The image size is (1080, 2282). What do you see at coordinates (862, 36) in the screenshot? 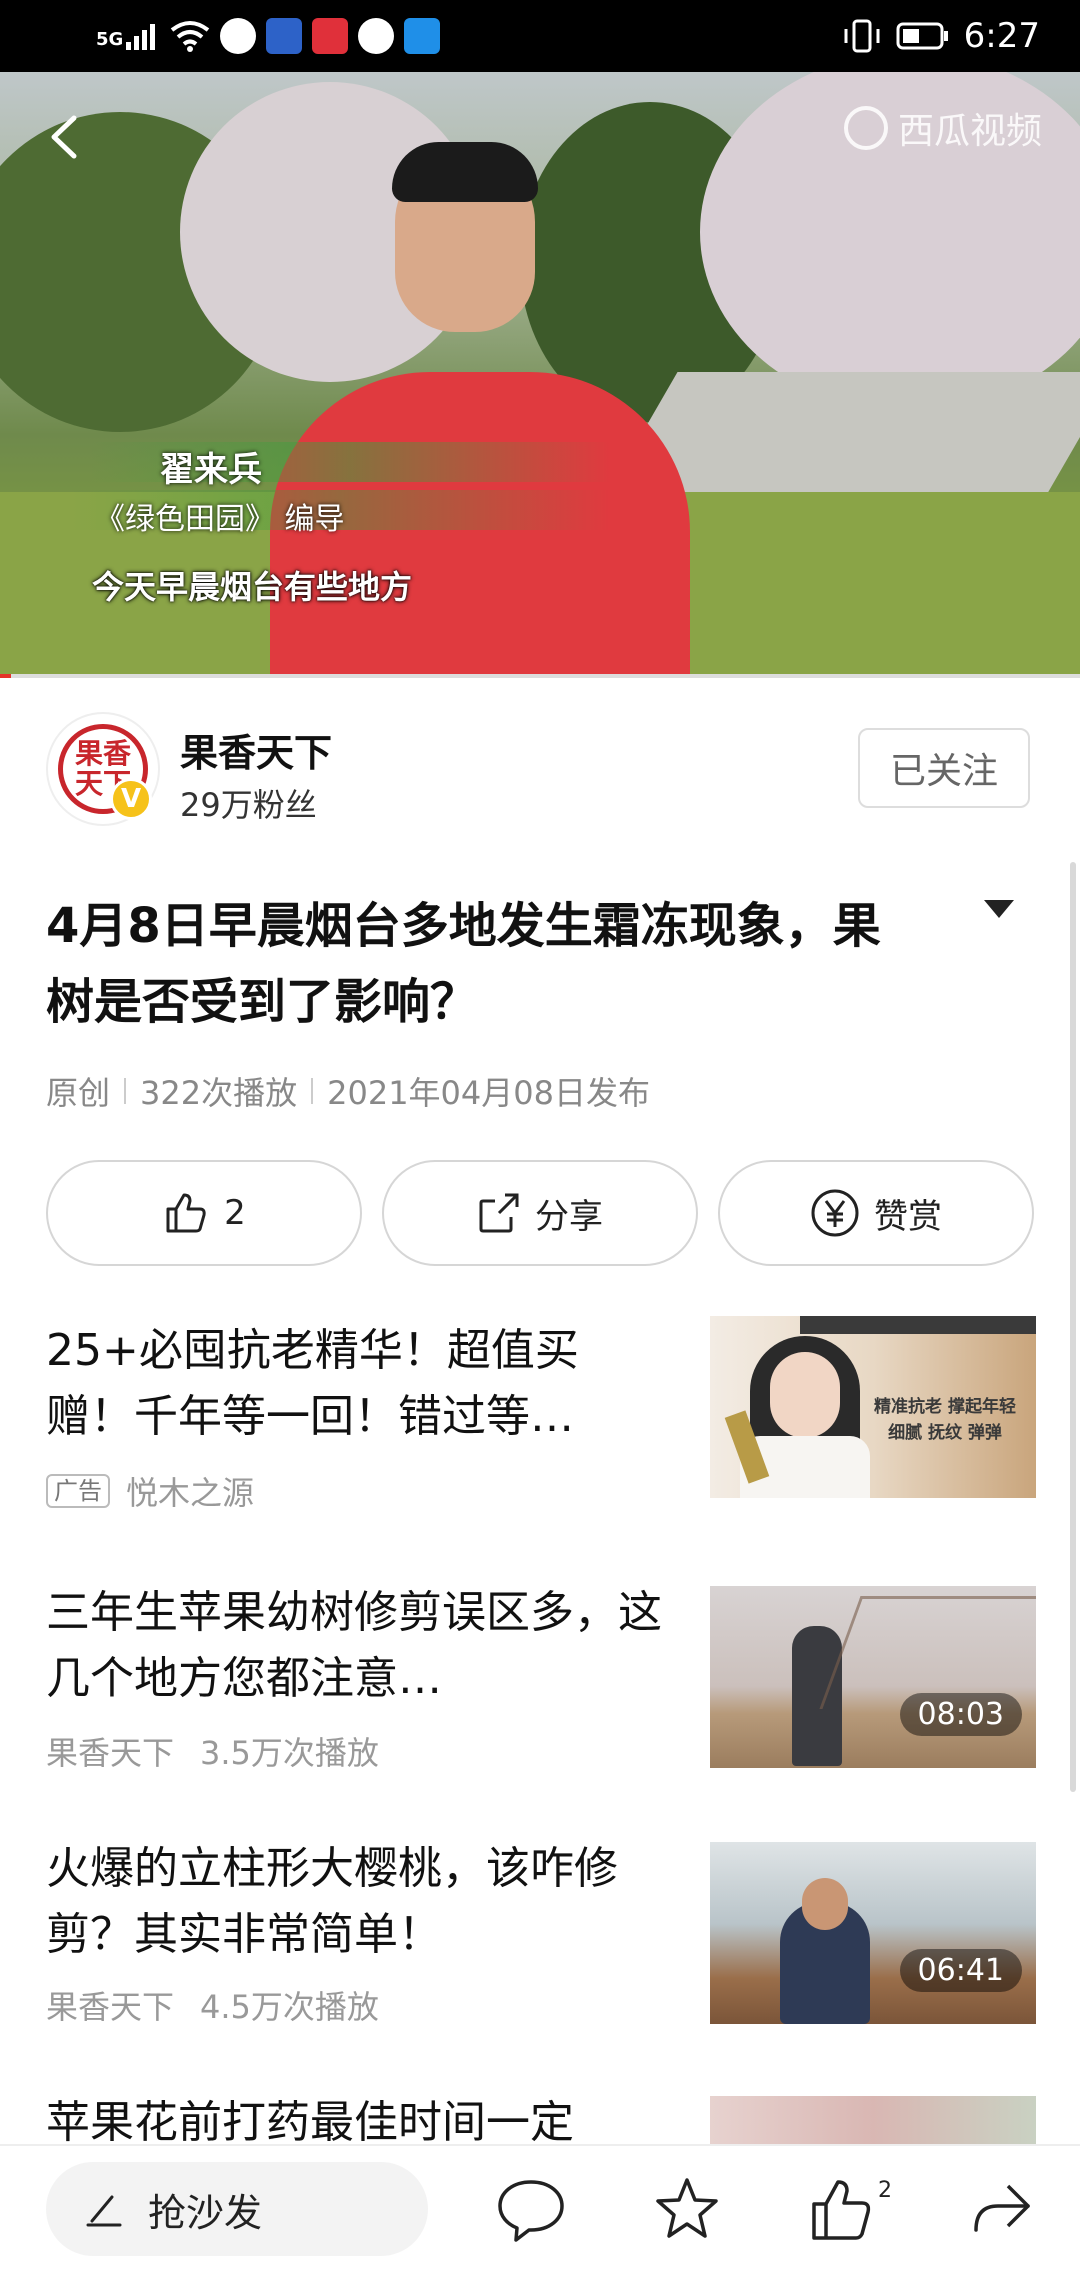
I see `vibrate-icon` at bounding box center [862, 36].